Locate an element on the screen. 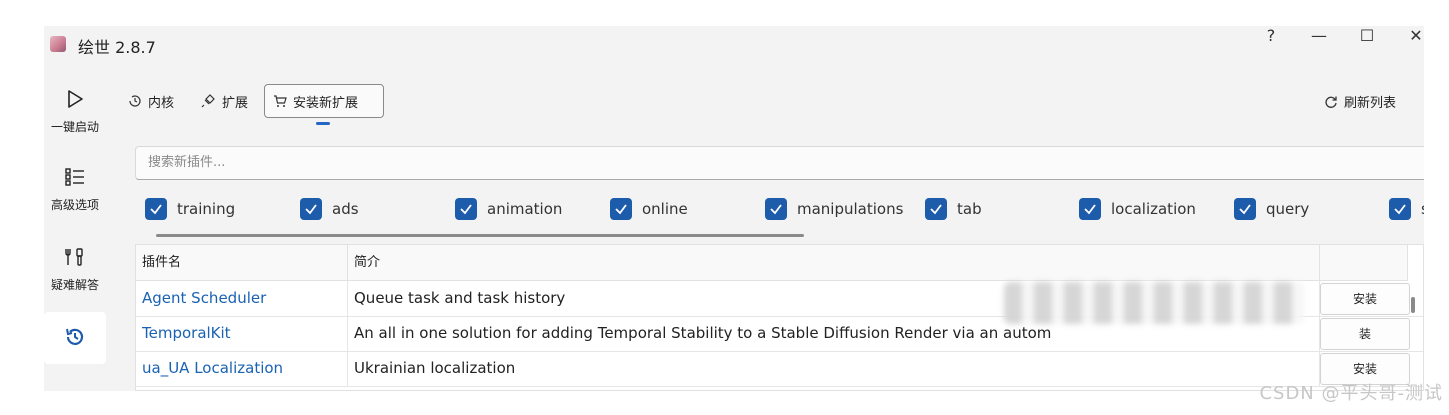 Image resolution: width=1449 pixels, height=415 pixels. filter-query: query is located at coordinates (1271, 209).